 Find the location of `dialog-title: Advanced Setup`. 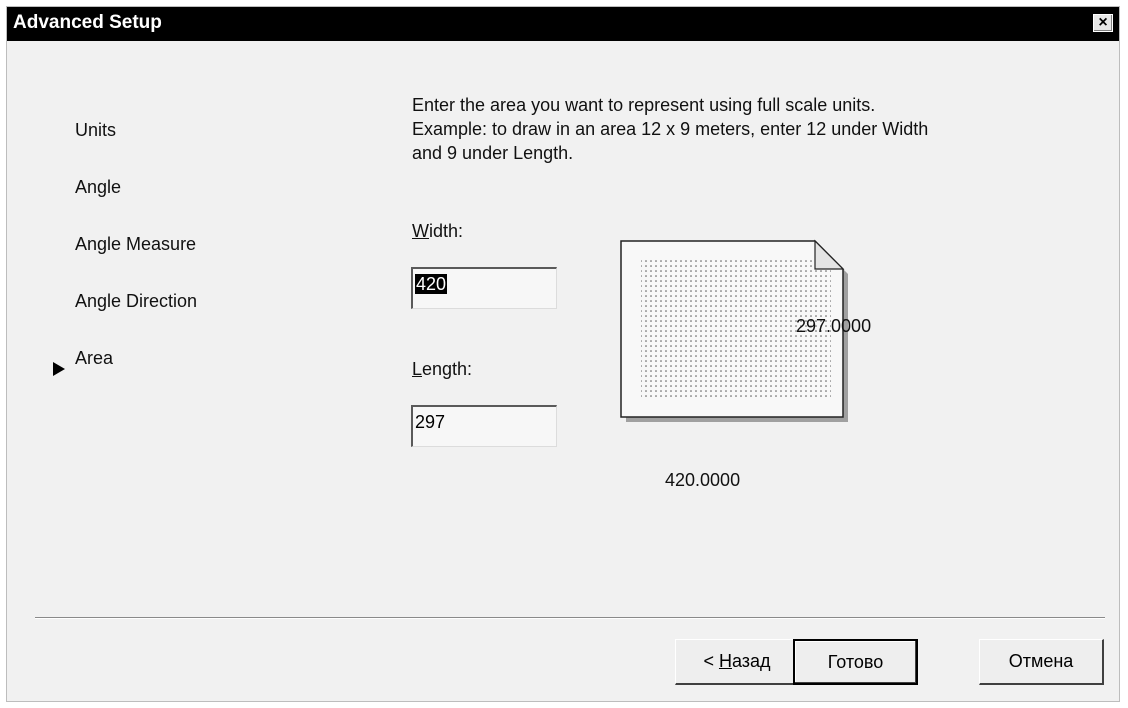

dialog-title: Advanced Setup is located at coordinates (87, 22).